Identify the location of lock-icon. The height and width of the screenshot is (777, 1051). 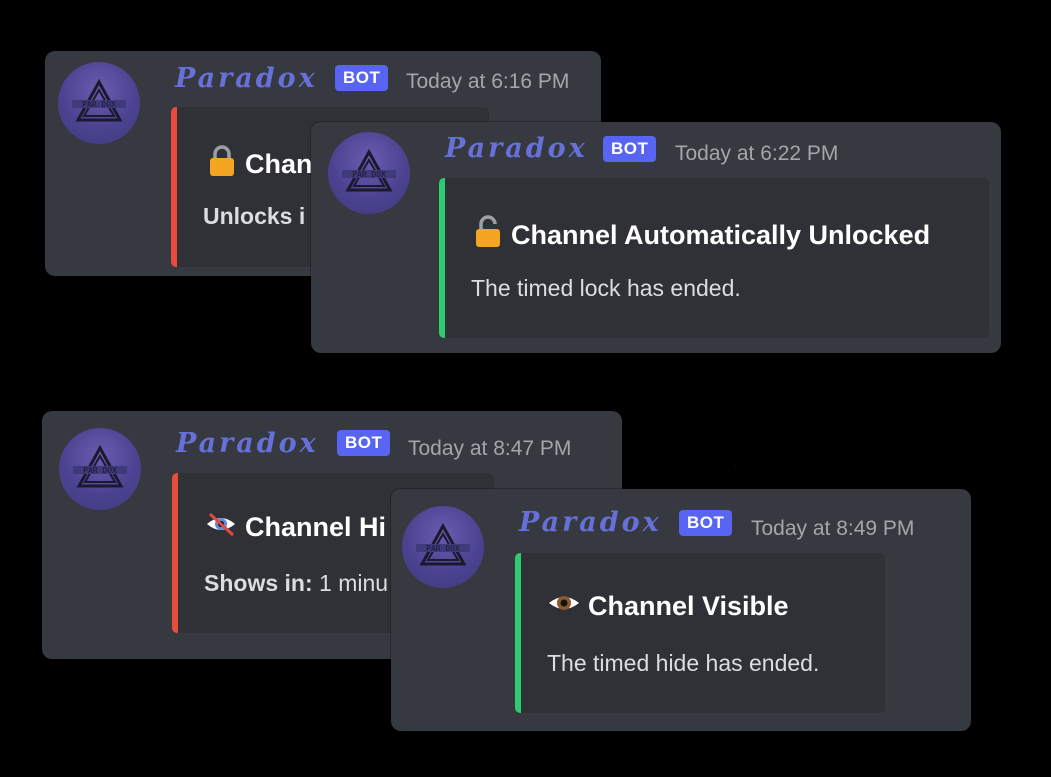
(222, 164).